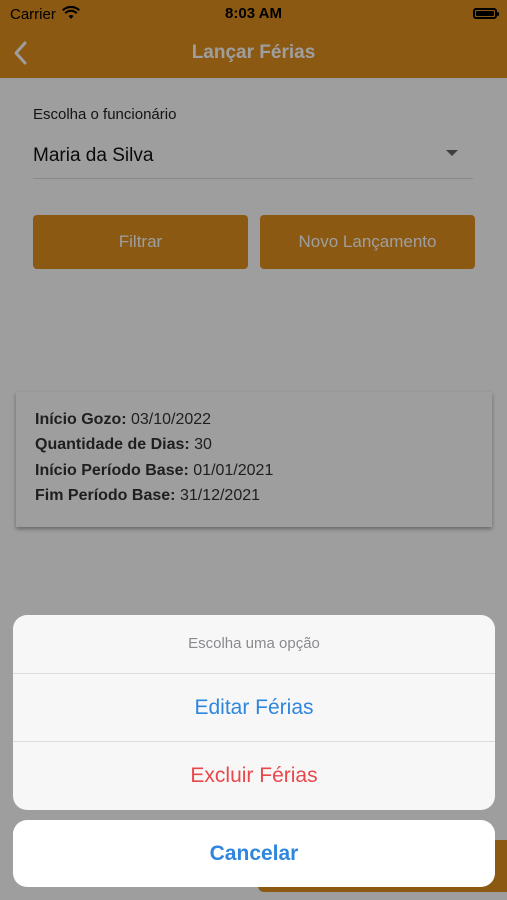  What do you see at coordinates (254, 707) in the screenshot?
I see `edit-vacation-button: Editar Férias` at bounding box center [254, 707].